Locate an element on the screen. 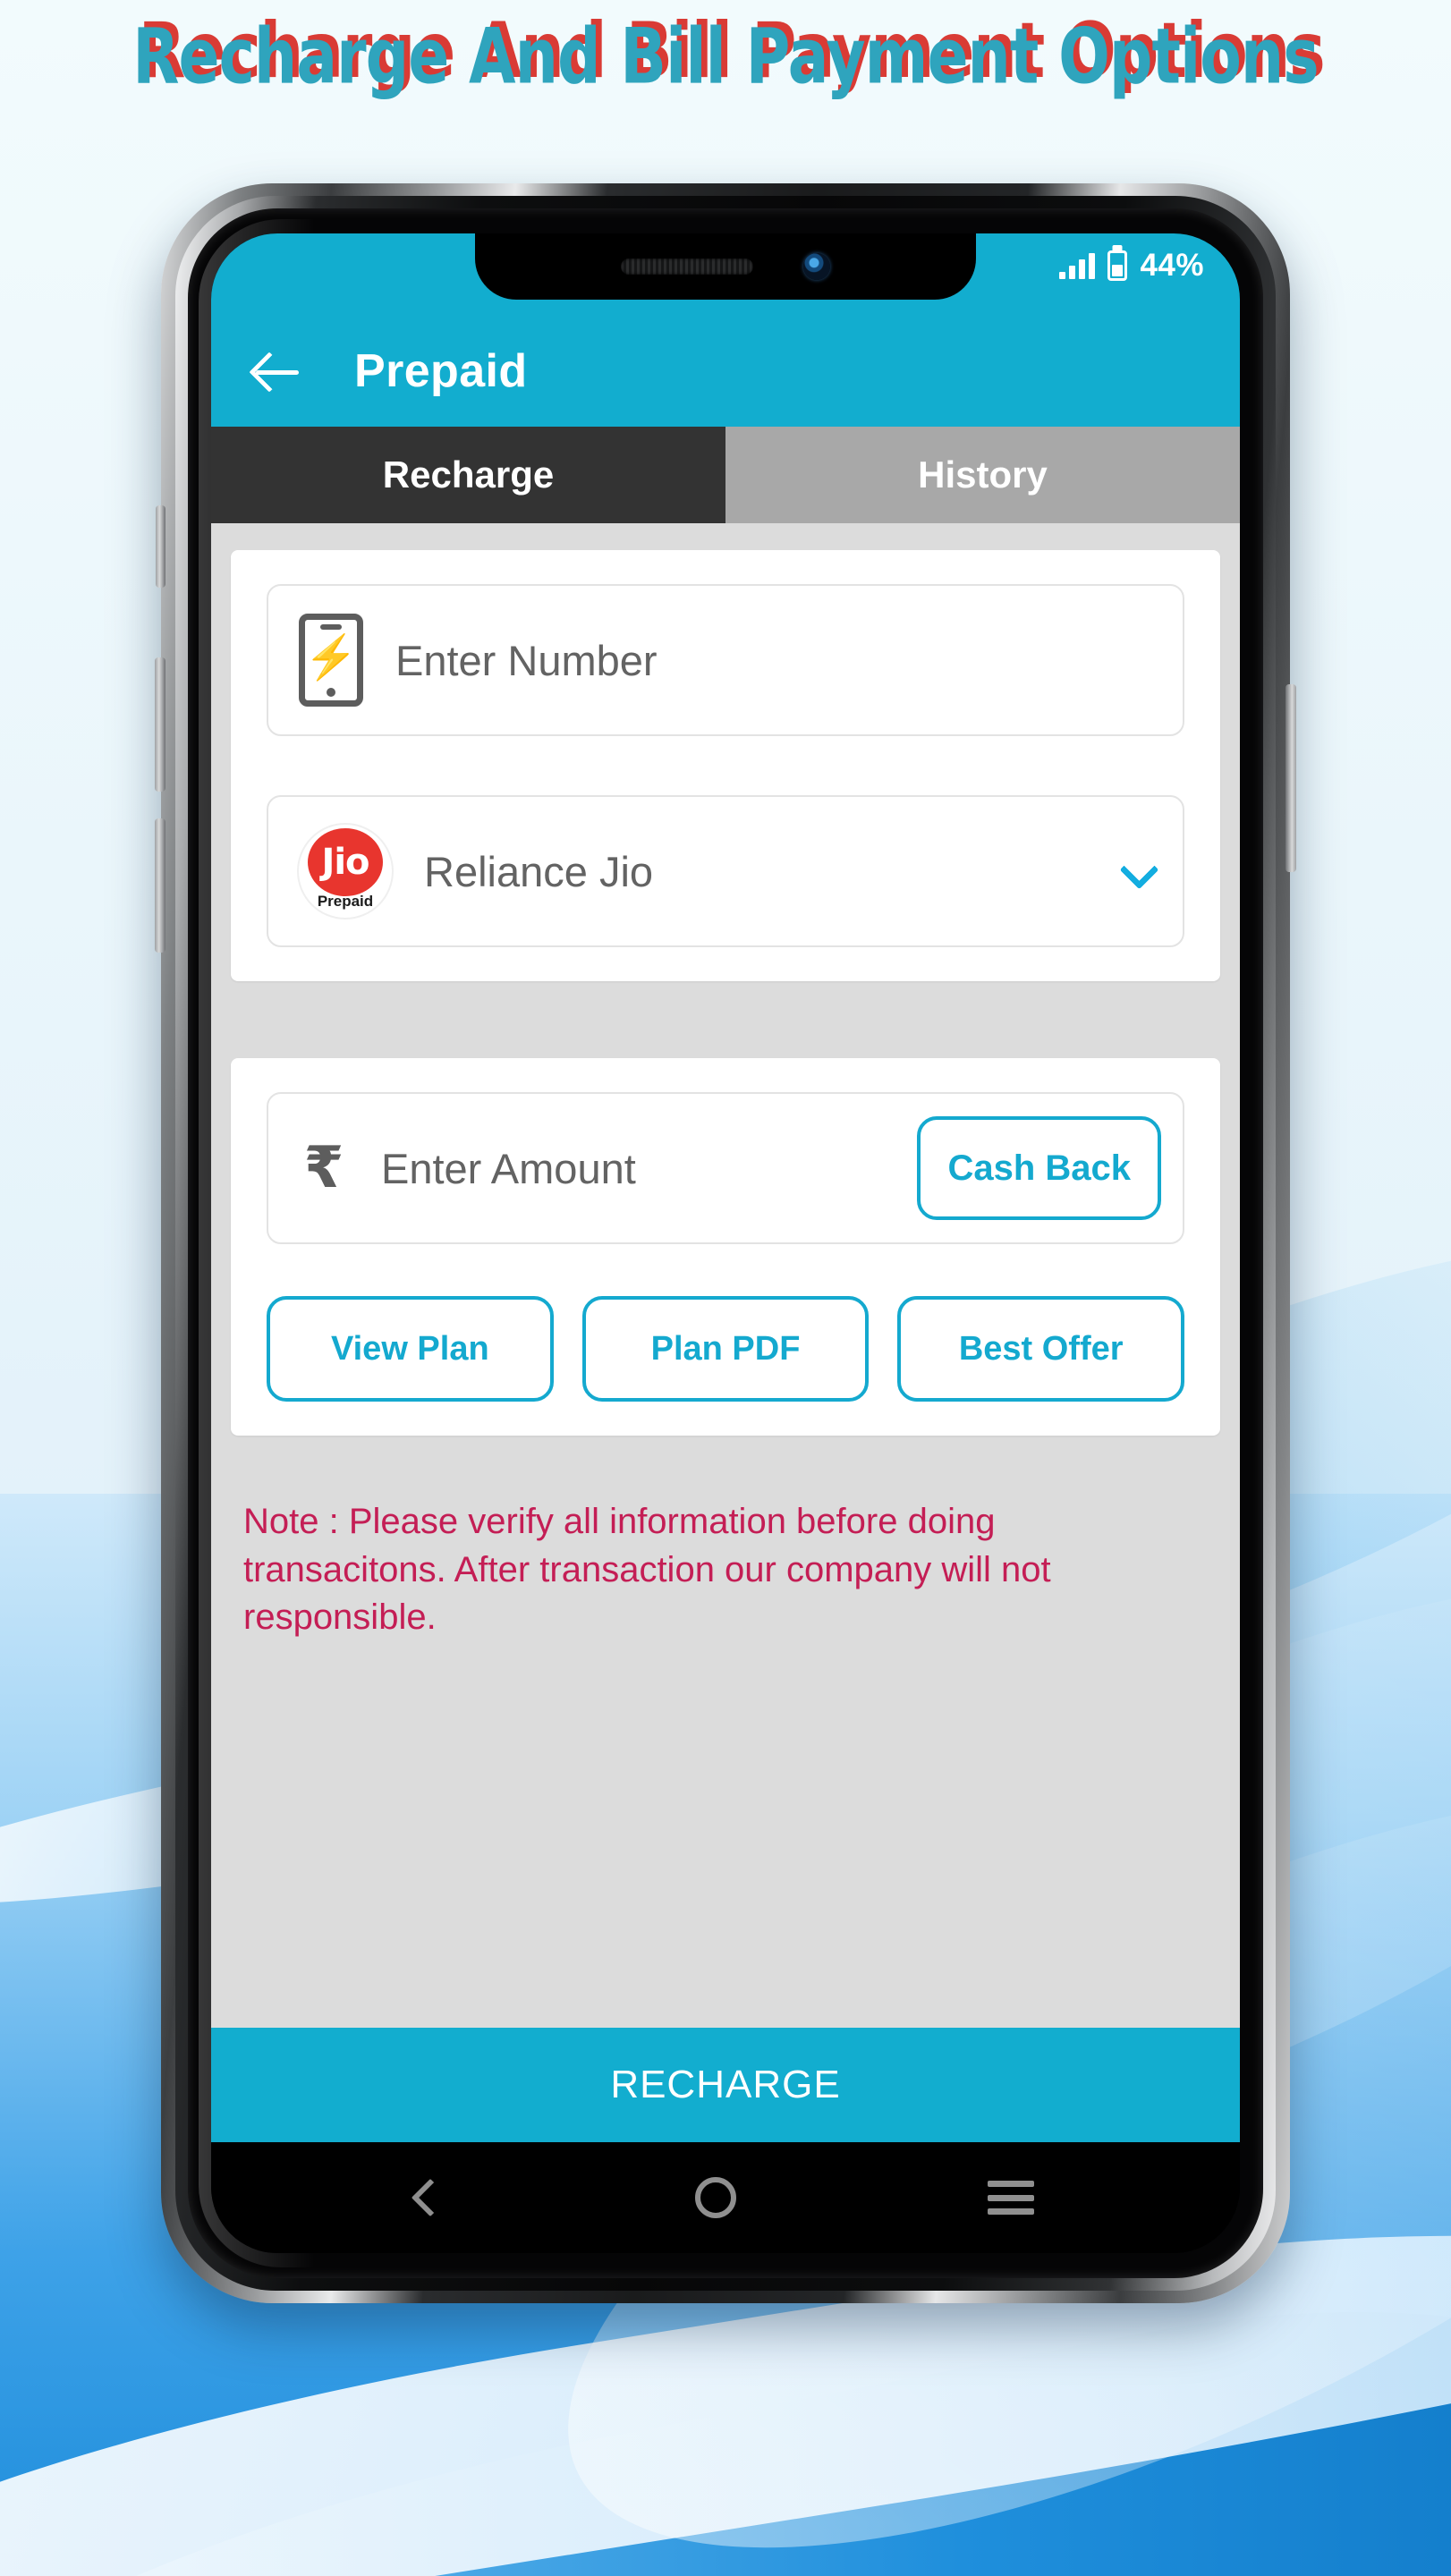 This screenshot has width=1451, height=2576. page-title: Recharge And Bill Payment Options is located at coordinates (726, 56).